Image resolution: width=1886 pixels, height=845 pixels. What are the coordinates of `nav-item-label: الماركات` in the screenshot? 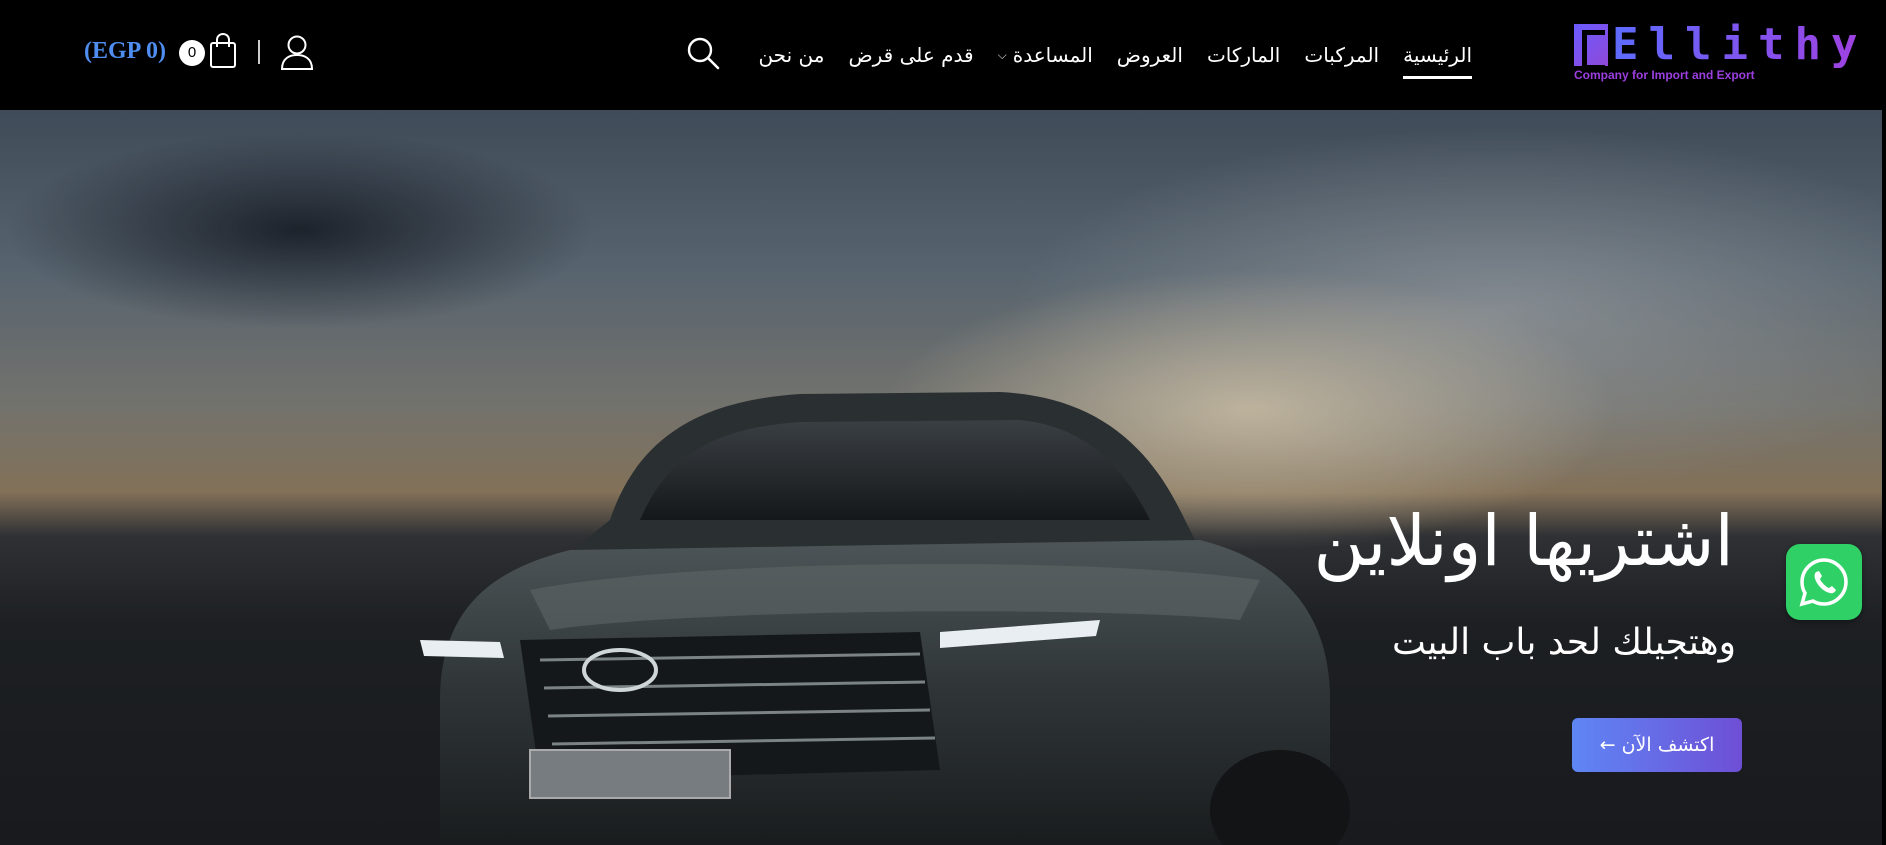 It's located at (1243, 55).